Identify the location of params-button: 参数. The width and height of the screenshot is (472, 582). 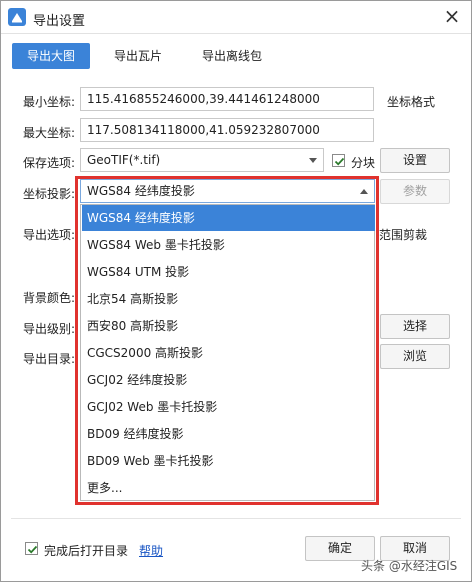
(415, 191).